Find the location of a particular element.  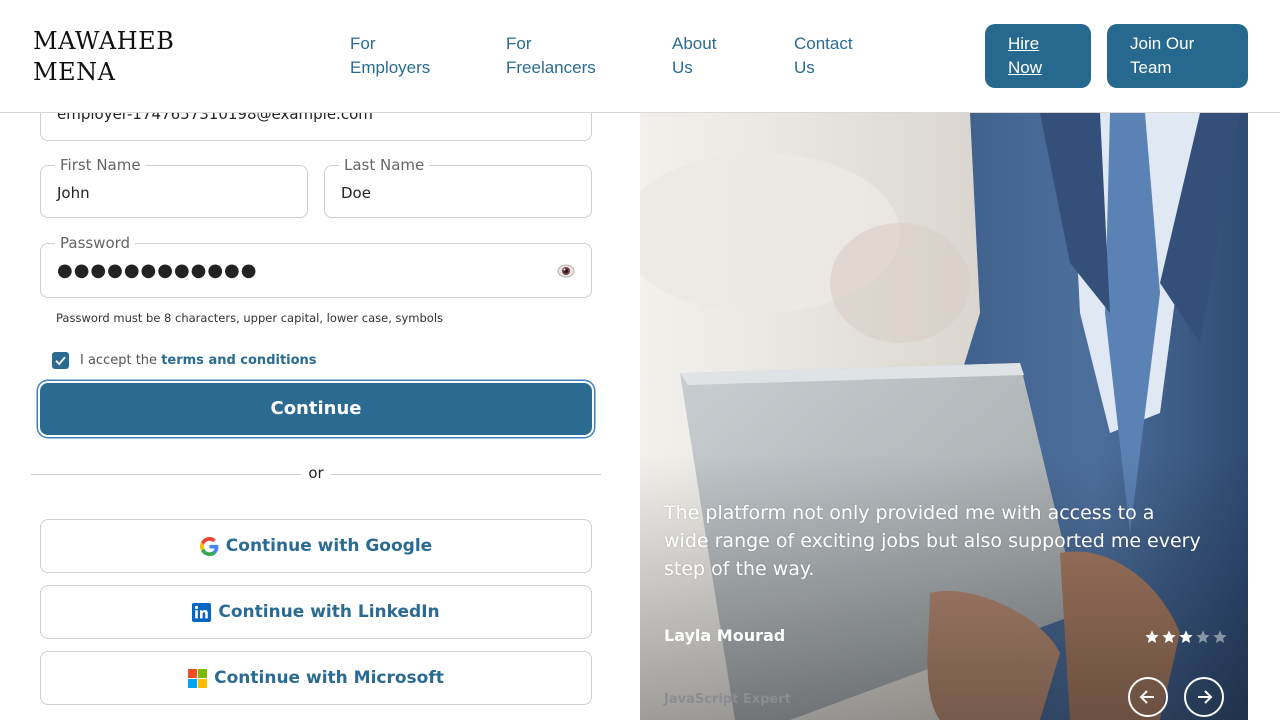

or-separator: or is located at coordinates (316, 473).